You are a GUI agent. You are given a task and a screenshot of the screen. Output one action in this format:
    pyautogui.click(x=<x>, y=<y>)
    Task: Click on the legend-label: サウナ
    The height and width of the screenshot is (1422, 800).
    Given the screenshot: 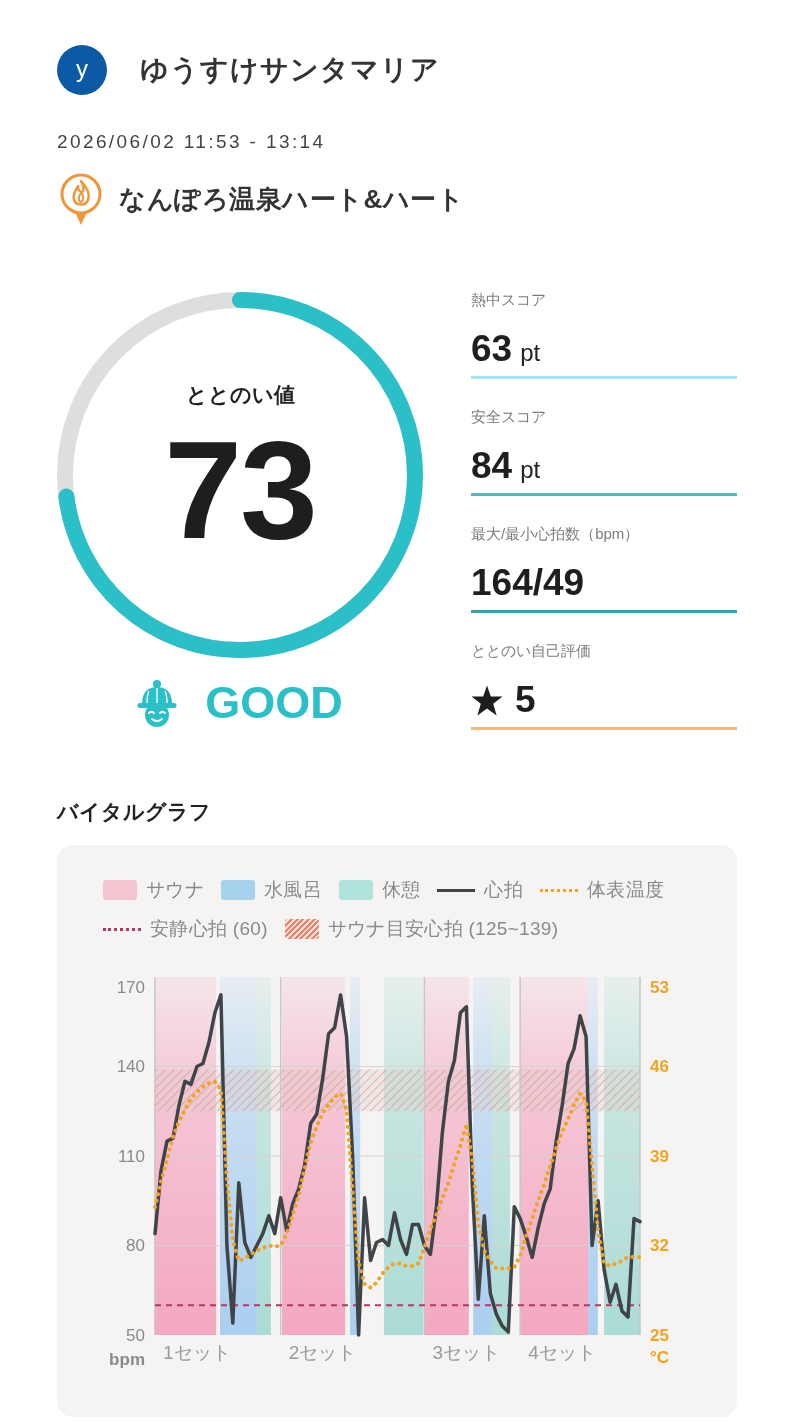 What is the action you would take?
    pyautogui.click(x=175, y=890)
    